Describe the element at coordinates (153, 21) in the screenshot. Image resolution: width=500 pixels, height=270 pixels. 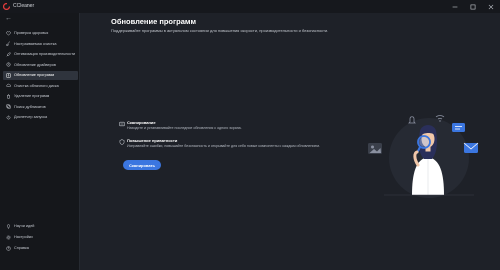
I see `page-title: Обновление программ` at that location.